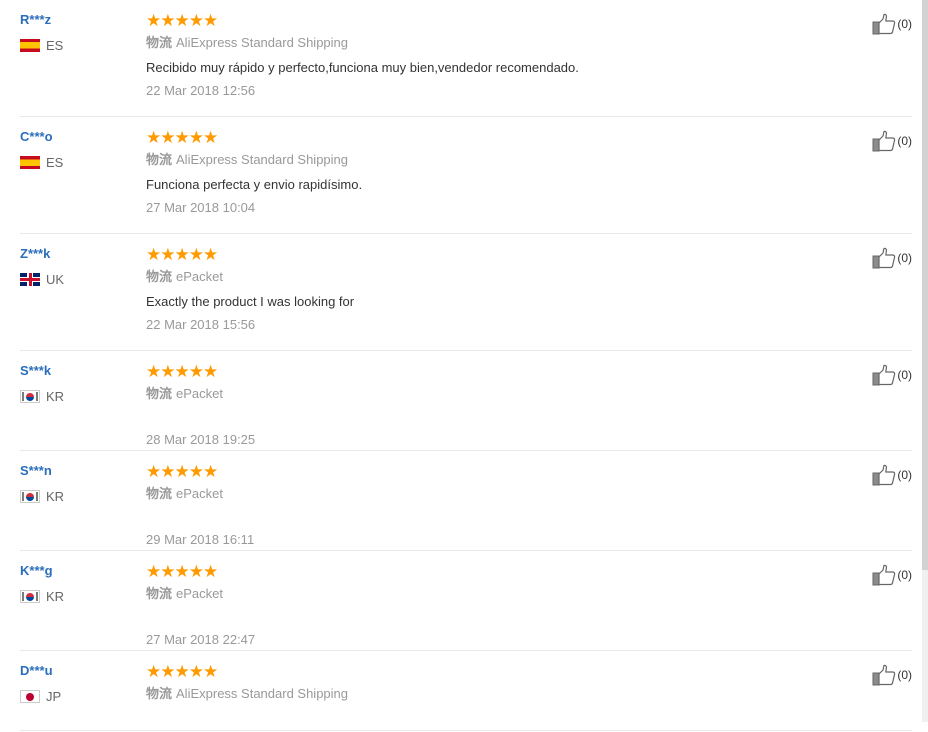  What do you see at coordinates (41, 137) in the screenshot?
I see `reviewer-name: C***o` at bounding box center [41, 137].